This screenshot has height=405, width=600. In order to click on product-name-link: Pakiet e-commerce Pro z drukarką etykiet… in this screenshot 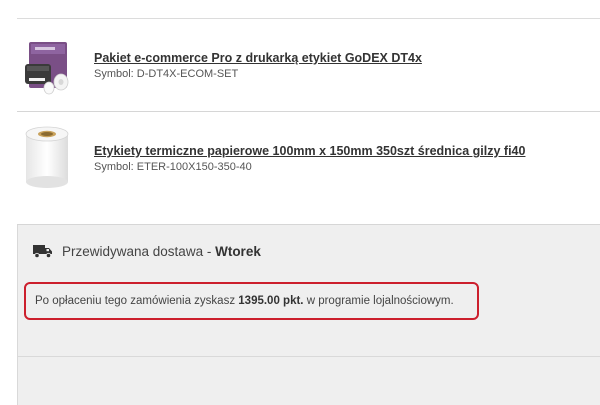, I will do `click(258, 58)`.